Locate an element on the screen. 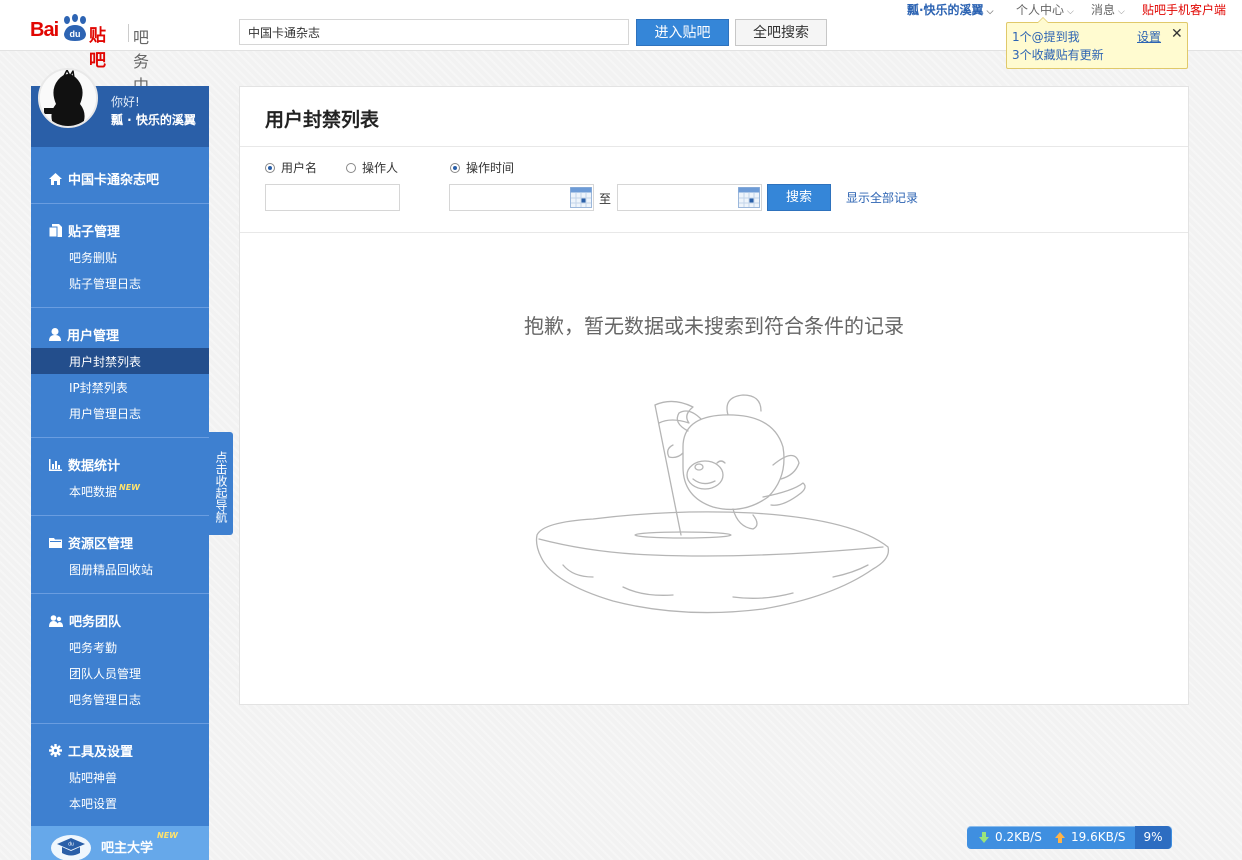 The height and width of the screenshot is (860, 1242). bar-chart-icon is located at coordinates (55, 464).